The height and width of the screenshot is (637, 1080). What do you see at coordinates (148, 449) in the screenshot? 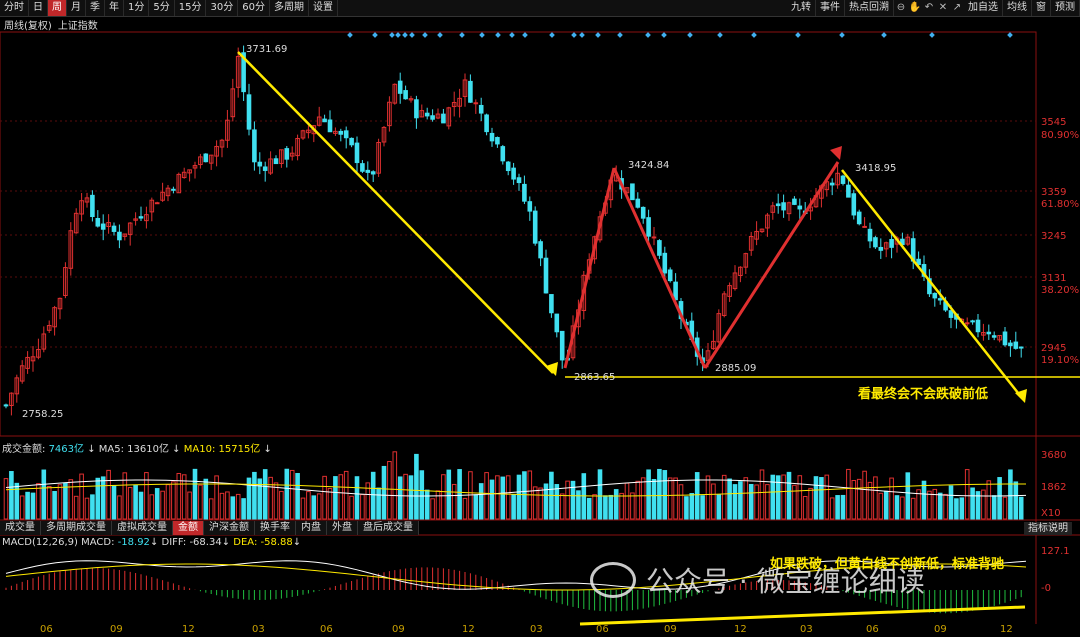
I see `ma5-value: 13610亿` at bounding box center [148, 449].